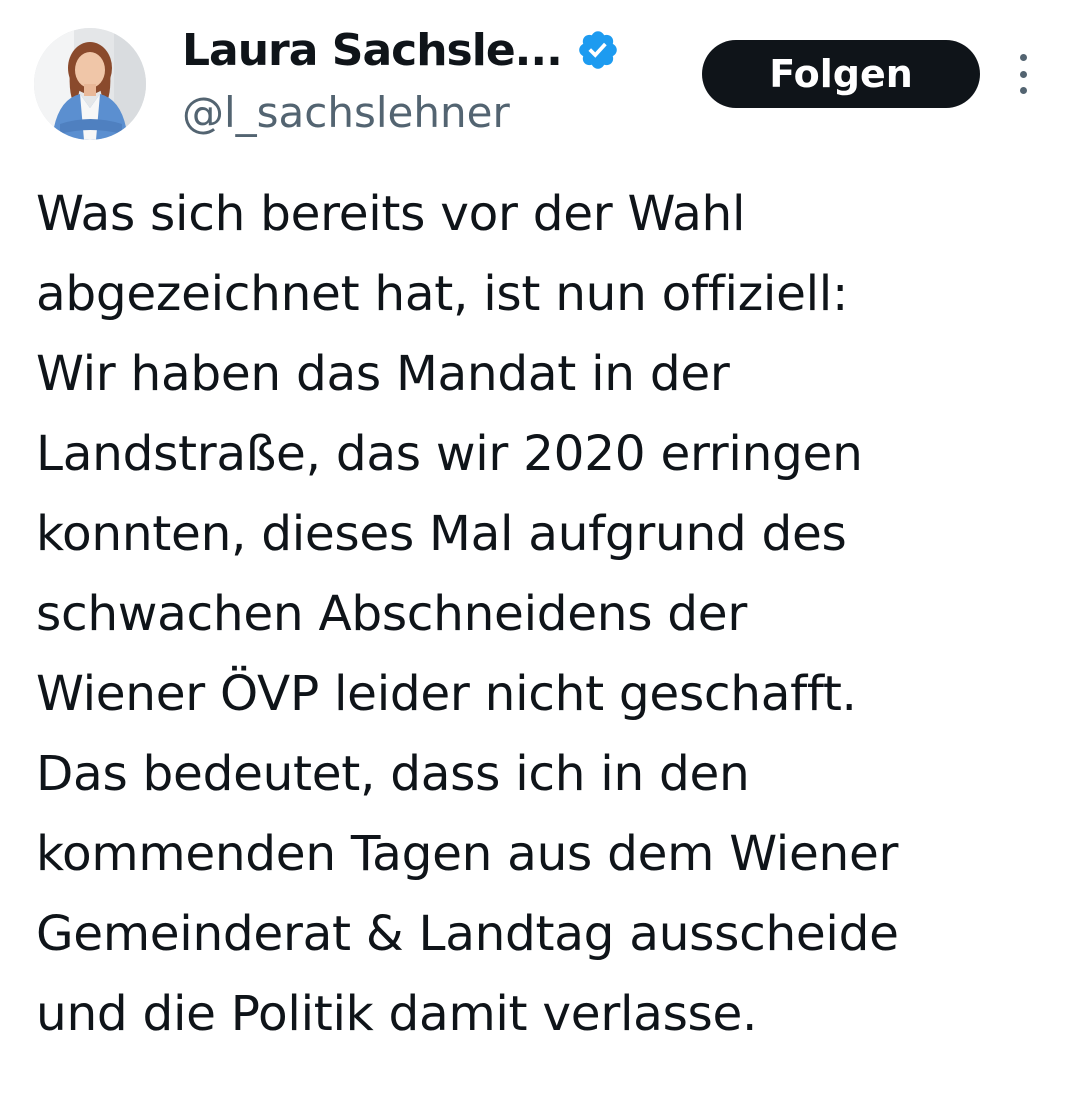 The height and width of the screenshot is (1097, 1079). Describe the element at coordinates (841, 74) in the screenshot. I see `follow-button: Folgen` at that location.